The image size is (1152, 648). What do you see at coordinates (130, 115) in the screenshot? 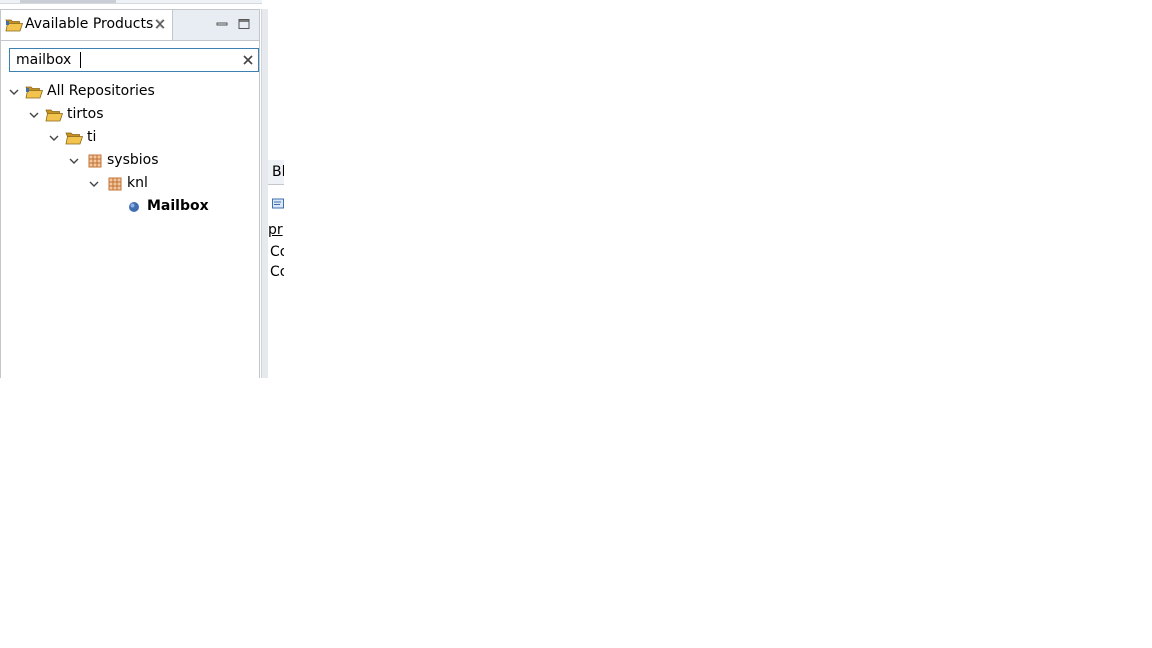
I see `tree-node-tirtos: tirtos` at bounding box center [130, 115].